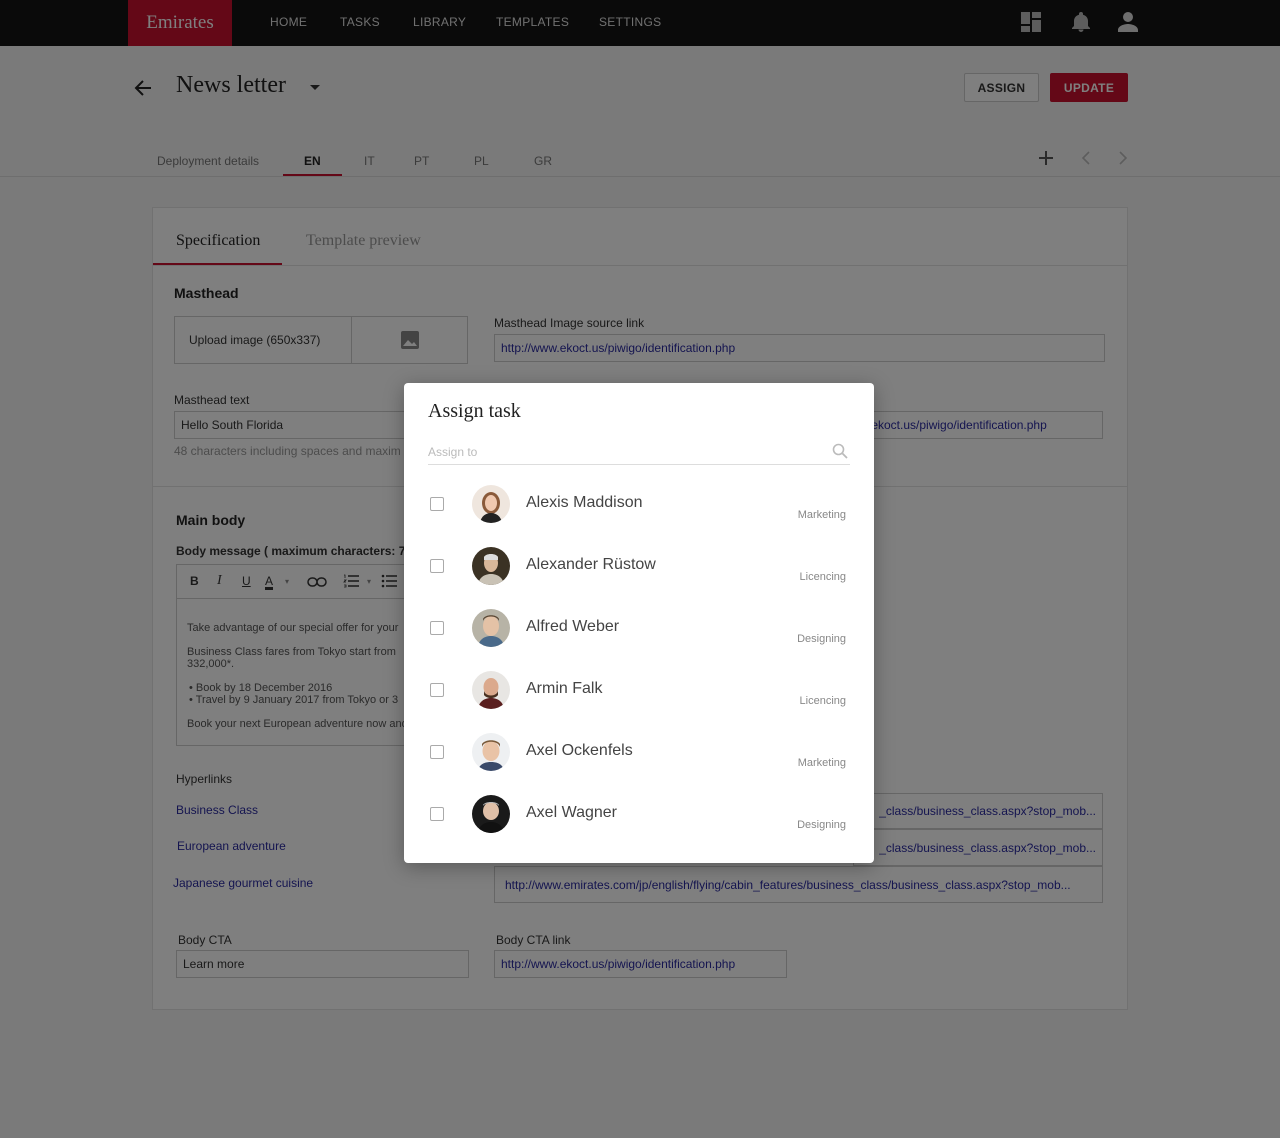 The height and width of the screenshot is (1138, 1280). What do you see at coordinates (453, 452) in the screenshot?
I see `search-placeholder: Assign to` at bounding box center [453, 452].